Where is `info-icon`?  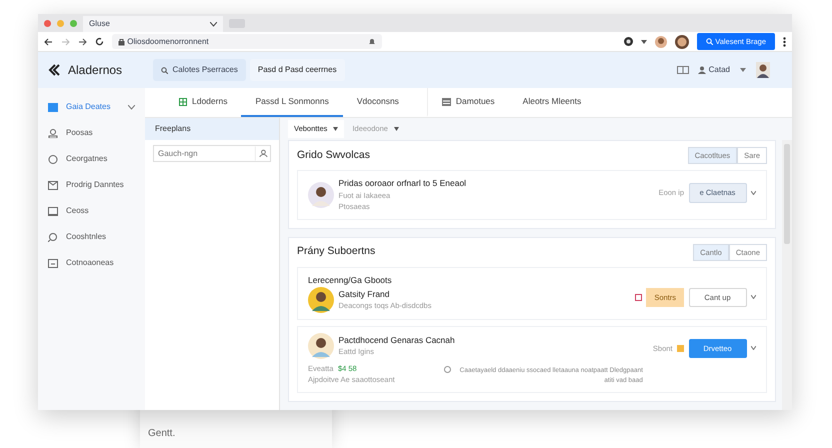
info-icon is located at coordinates (447, 369).